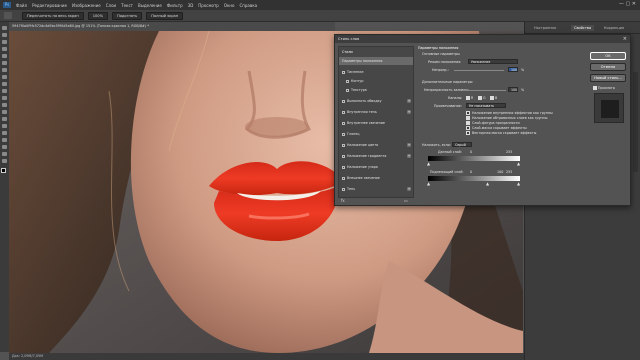 This screenshot has height=360, width=640. I want to click on menu-edit: Редактирование, so click(49, 5).